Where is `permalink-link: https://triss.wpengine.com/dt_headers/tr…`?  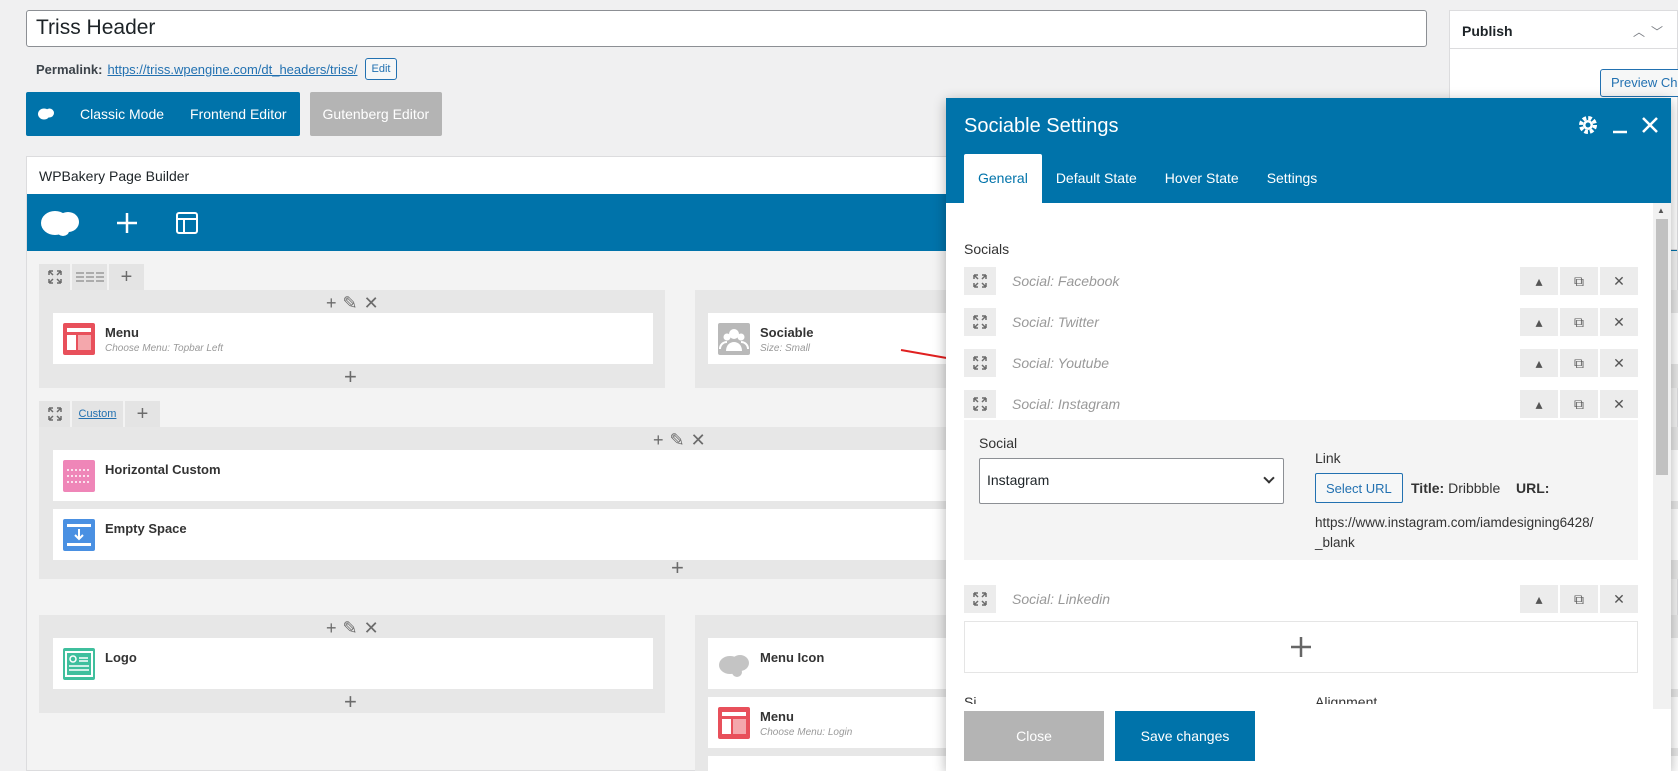 permalink-link: https://triss.wpengine.com/dt_headers/tr… is located at coordinates (232, 69).